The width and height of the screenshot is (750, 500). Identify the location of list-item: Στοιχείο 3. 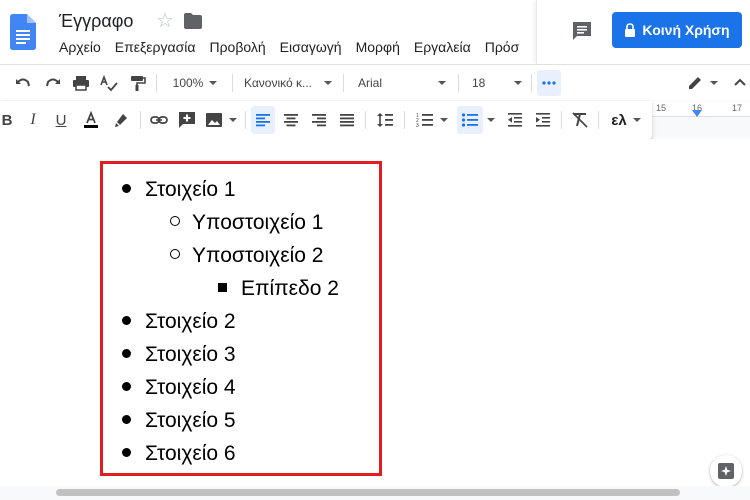
(179, 355).